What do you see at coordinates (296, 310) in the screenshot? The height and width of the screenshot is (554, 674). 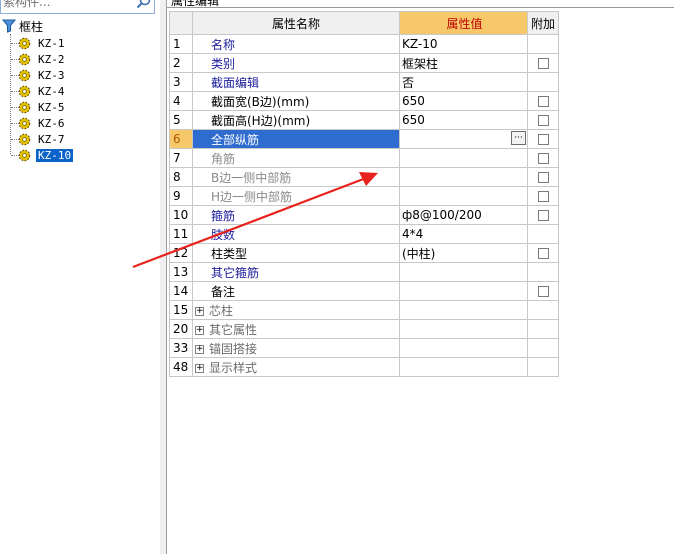 I see `property-name-cell: + 芯柱` at bounding box center [296, 310].